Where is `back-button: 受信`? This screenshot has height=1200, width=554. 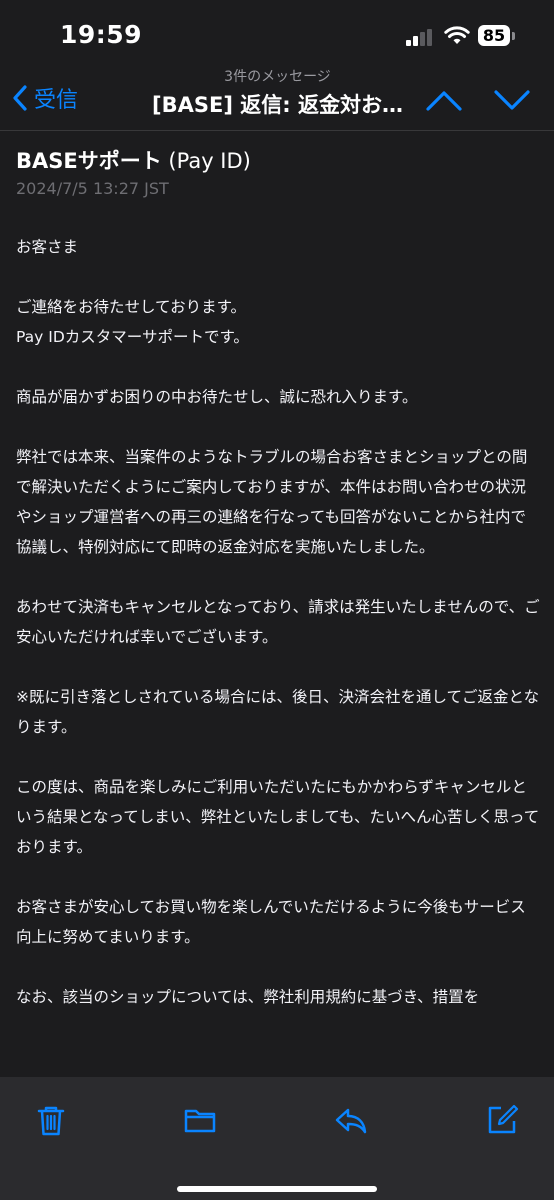
back-button: 受信 is located at coordinates (45, 98).